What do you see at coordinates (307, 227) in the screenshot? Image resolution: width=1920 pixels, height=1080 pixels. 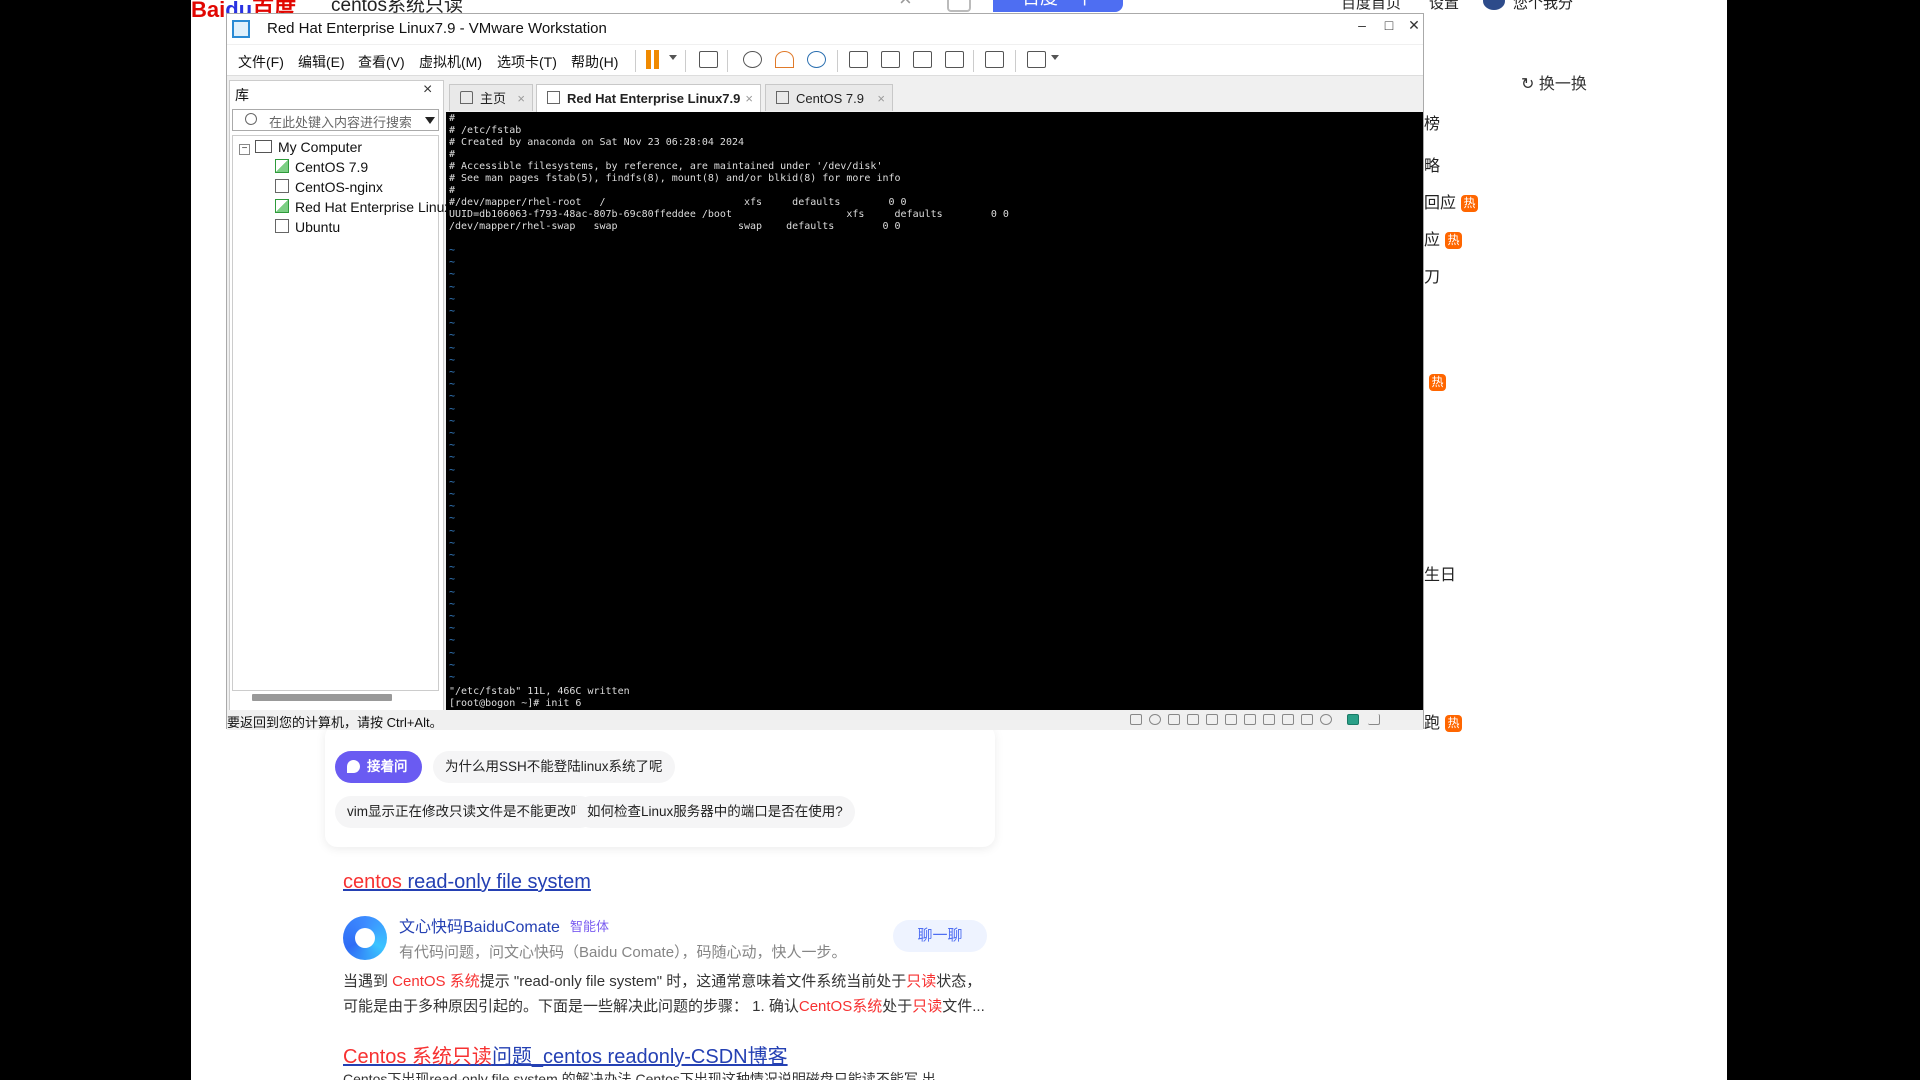 I see `tree-item-vm: Ubuntu` at bounding box center [307, 227].